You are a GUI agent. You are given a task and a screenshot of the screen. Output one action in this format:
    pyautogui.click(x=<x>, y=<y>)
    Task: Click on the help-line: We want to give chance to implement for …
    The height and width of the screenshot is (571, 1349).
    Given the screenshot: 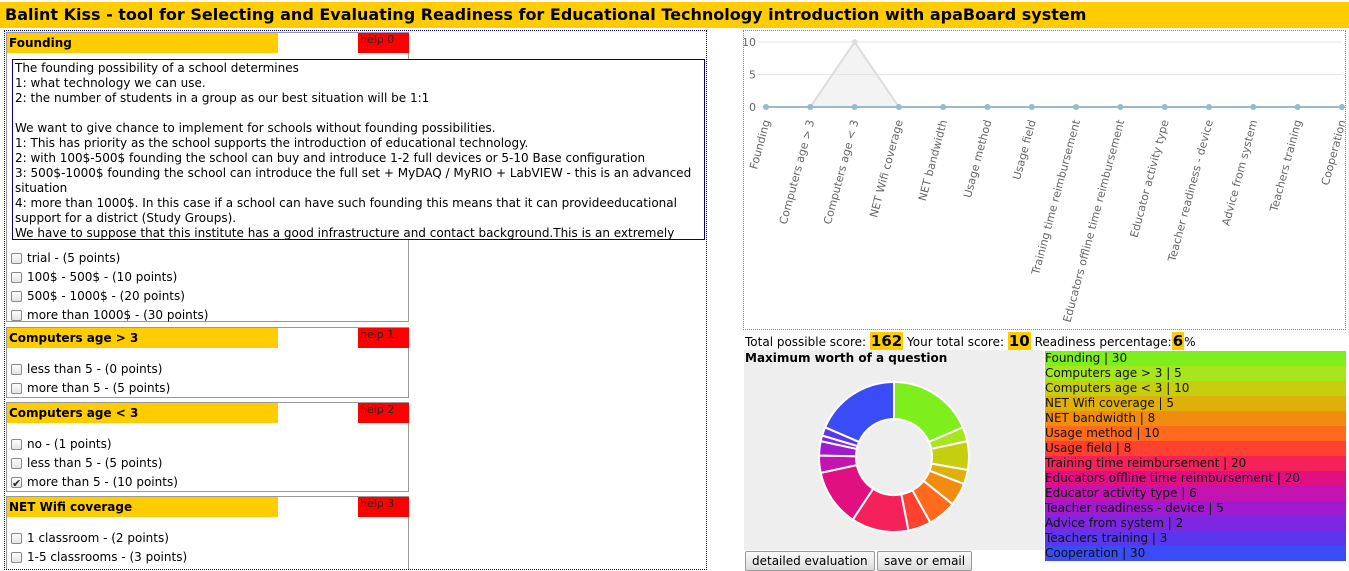 What is the action you would take?
    pyautogui.click(x=255, y=128)
    